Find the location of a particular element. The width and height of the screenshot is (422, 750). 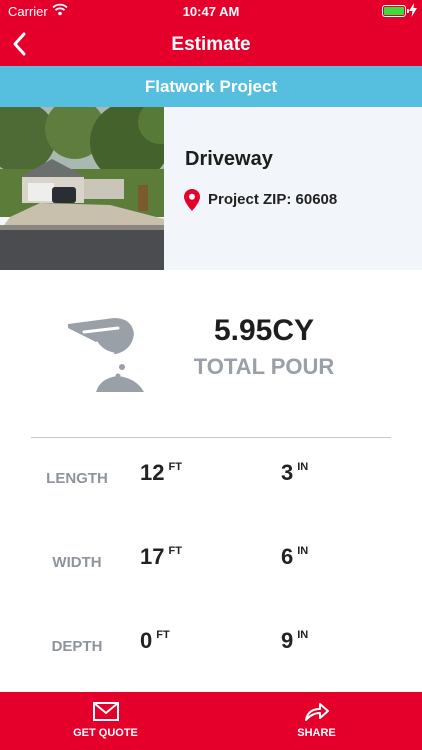

dimension-row-length: LENGTH 12 FT 3 IN is located at coordinates (211, 478).